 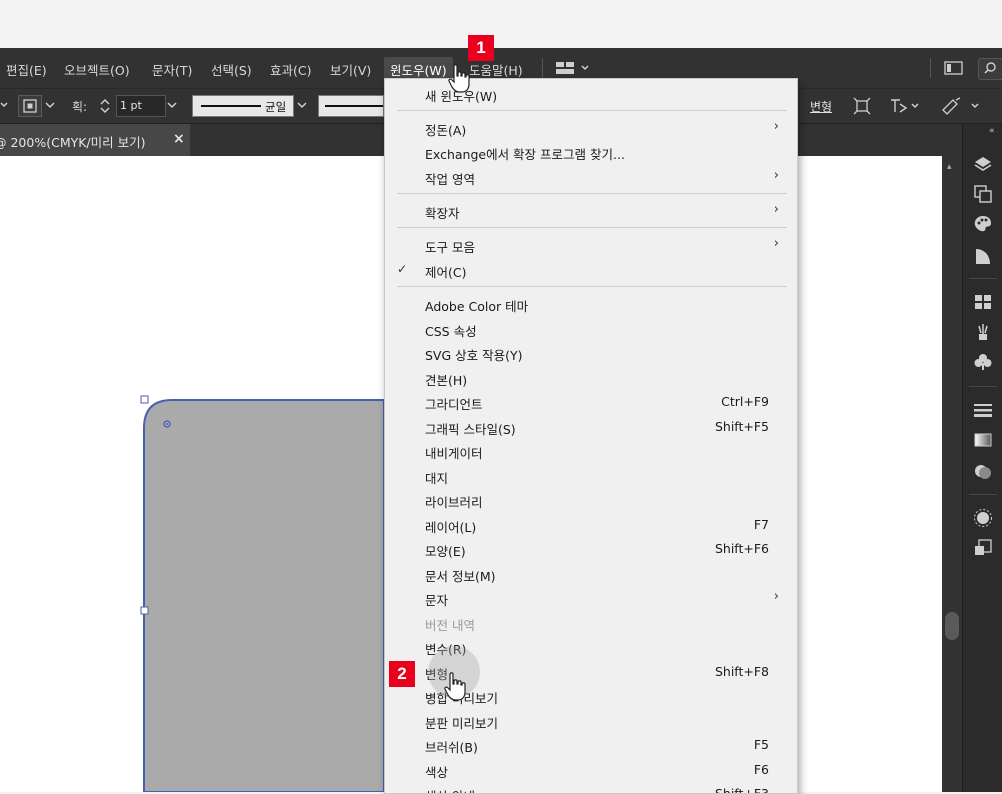 What do you see at coordinates (451, 331) in the screenshot?
I see `menu-item-label: CSS 속성` at bounding box center [451, 331].